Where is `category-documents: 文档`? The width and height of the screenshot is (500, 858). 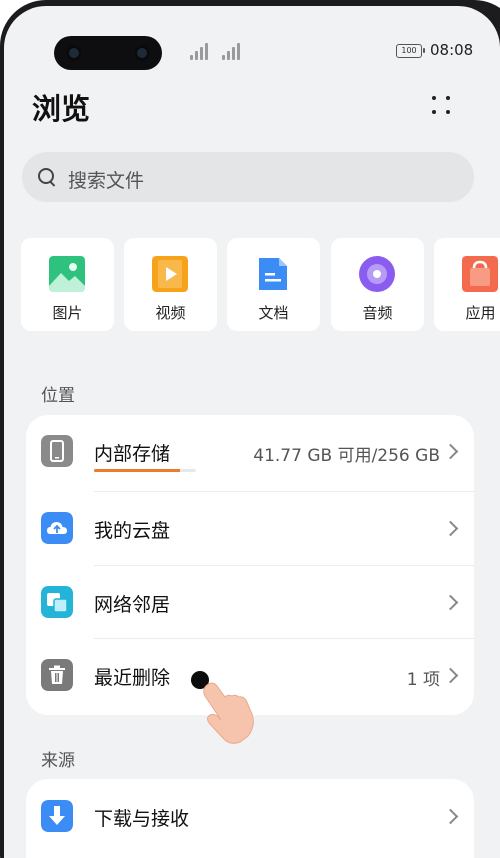
category-documents: 文档 is located at coordinates (273, 284).